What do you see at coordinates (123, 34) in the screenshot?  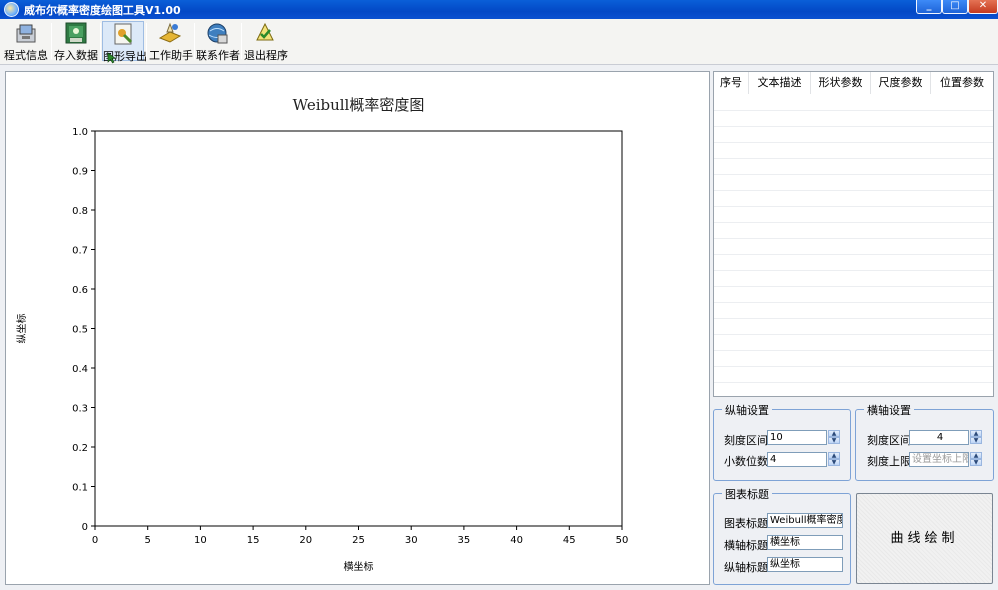 I see `export-graph-icon` at bounding box center [123, 34].